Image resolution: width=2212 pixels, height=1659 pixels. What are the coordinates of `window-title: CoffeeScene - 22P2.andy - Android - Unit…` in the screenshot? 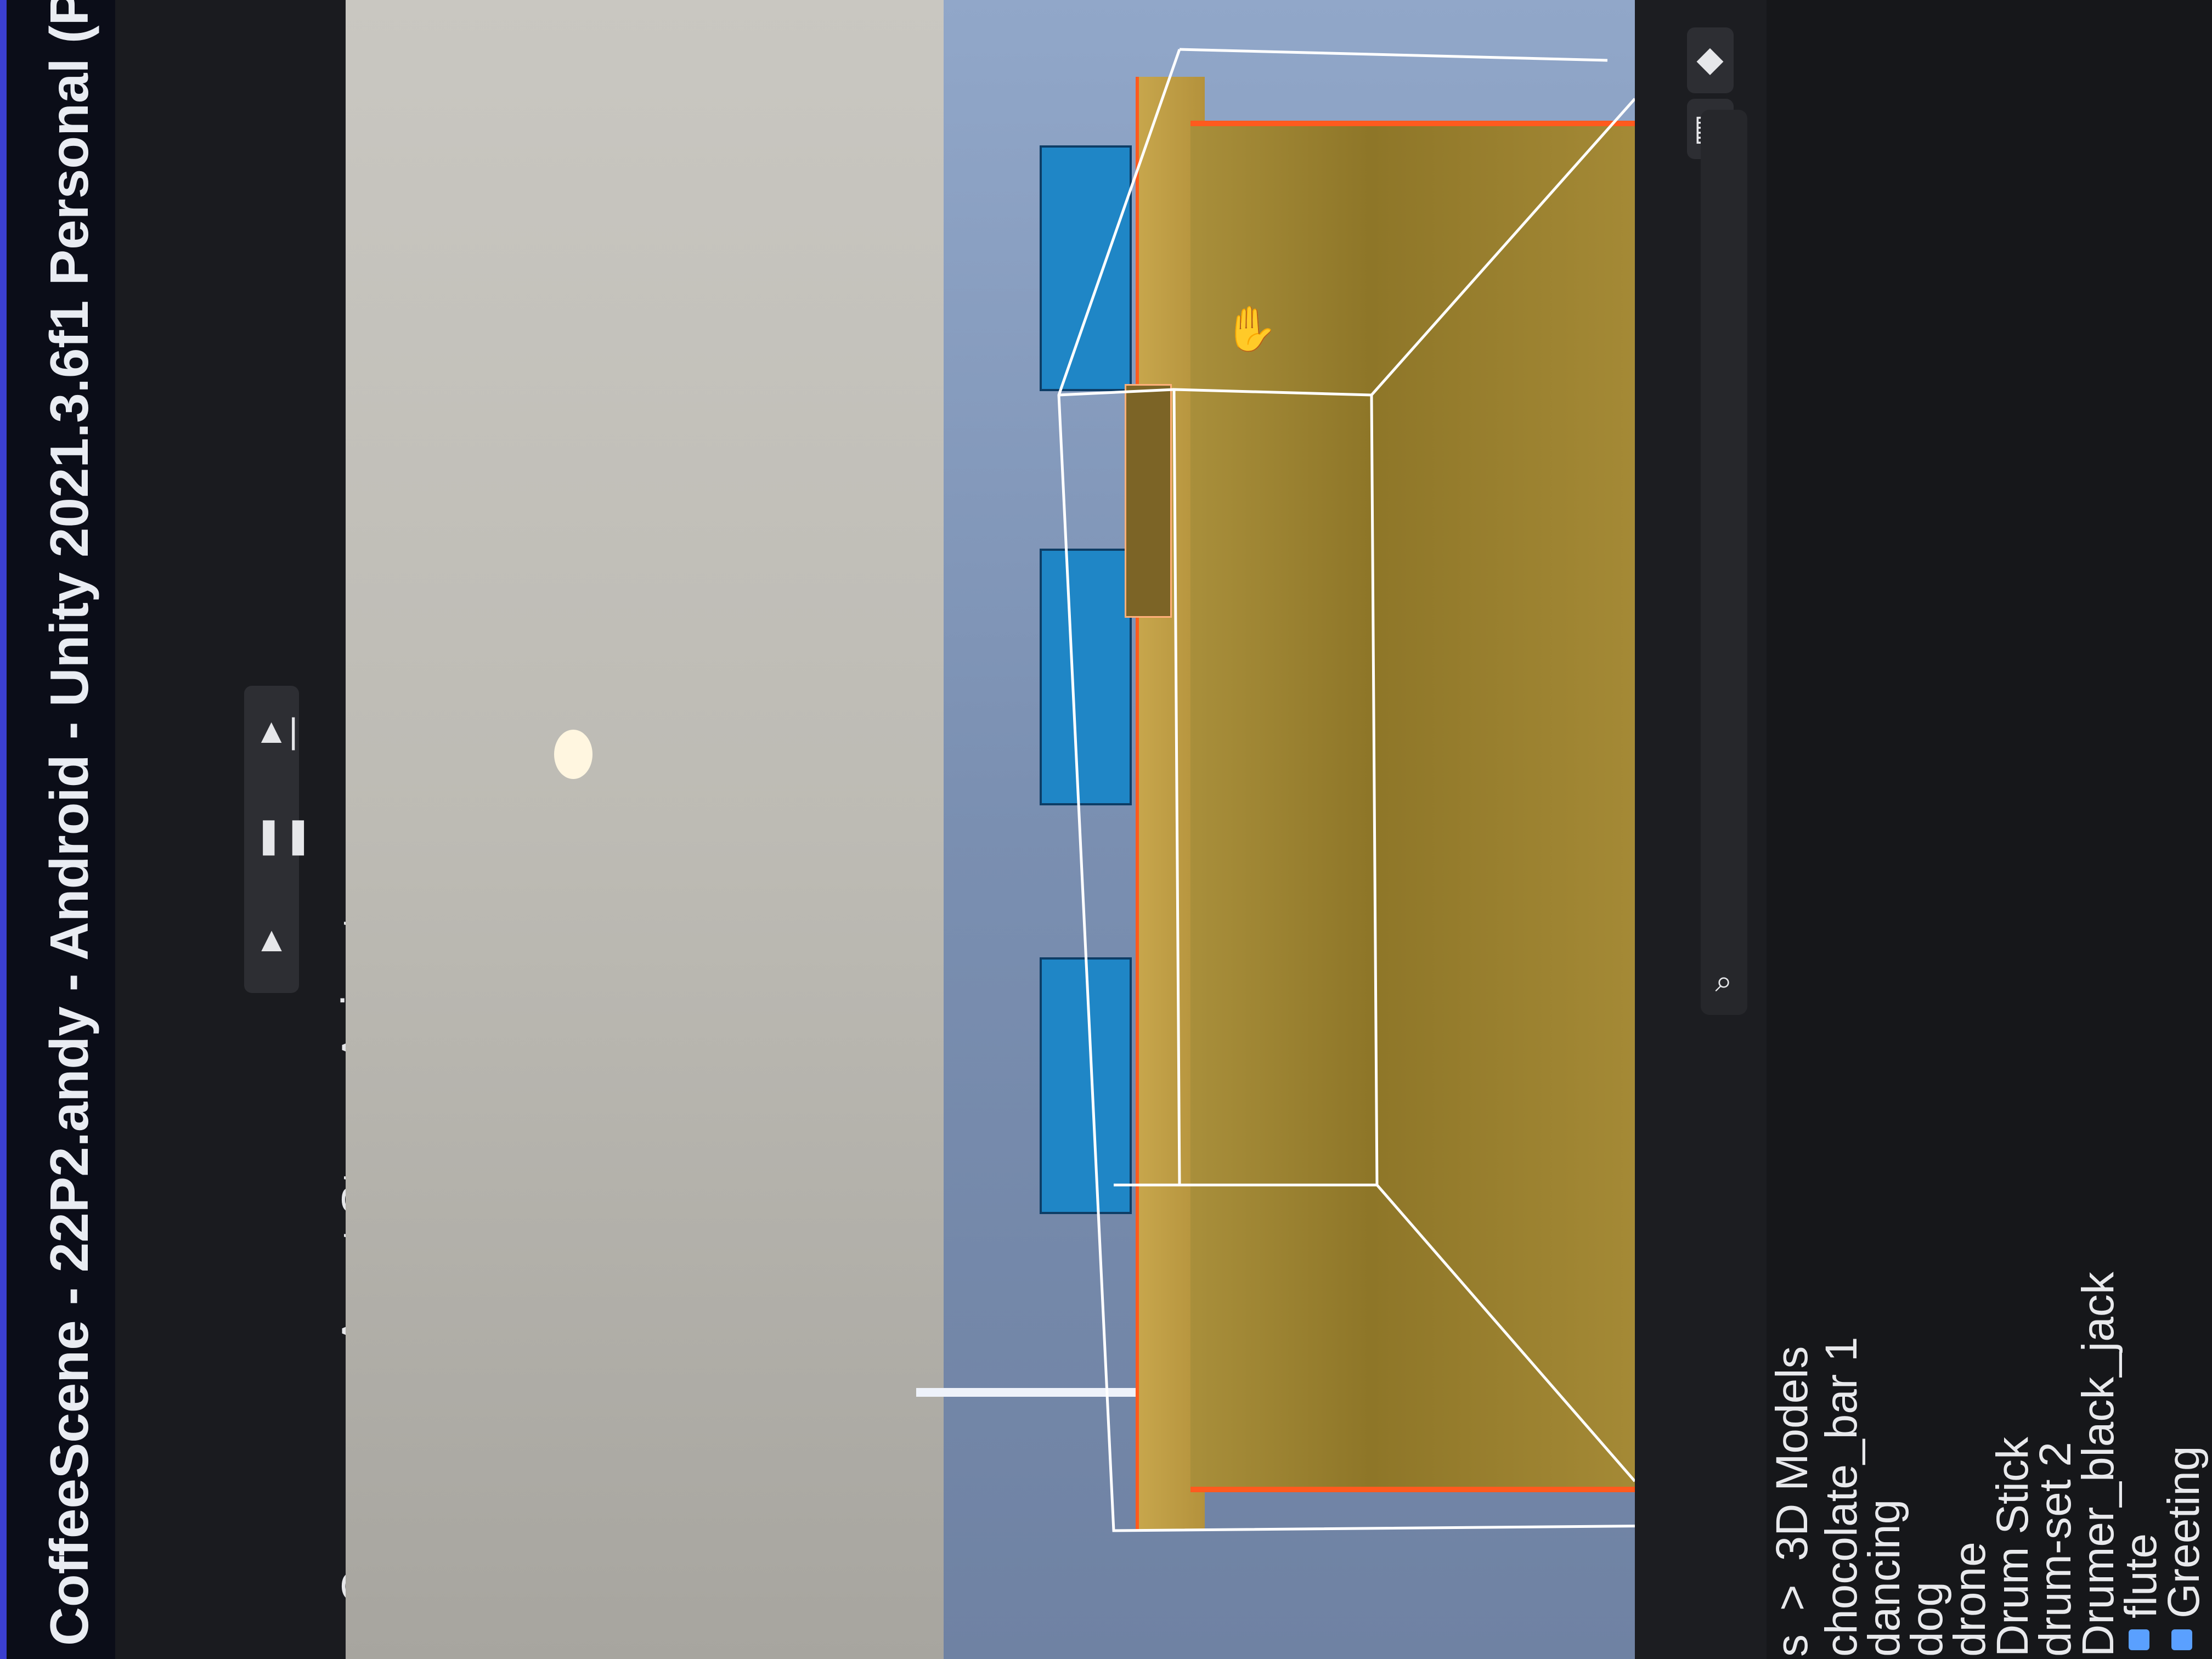 It's located at (69, 823).